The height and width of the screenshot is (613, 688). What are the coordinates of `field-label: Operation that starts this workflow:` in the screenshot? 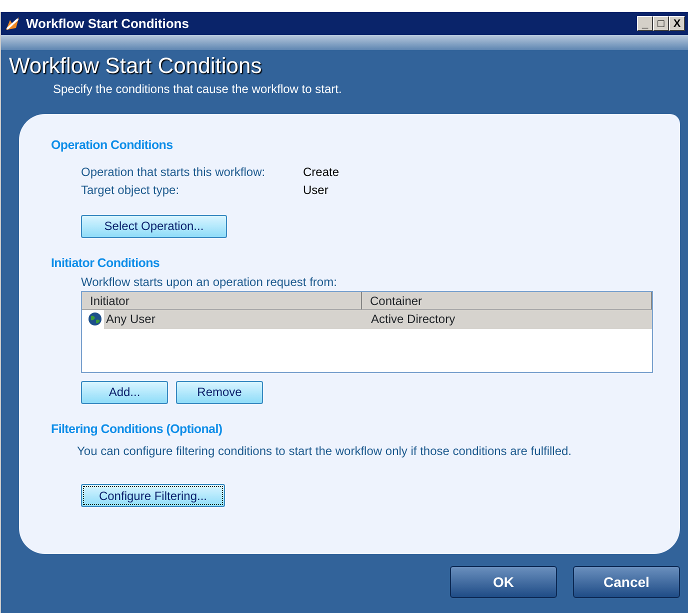 It's located at (173, 172).